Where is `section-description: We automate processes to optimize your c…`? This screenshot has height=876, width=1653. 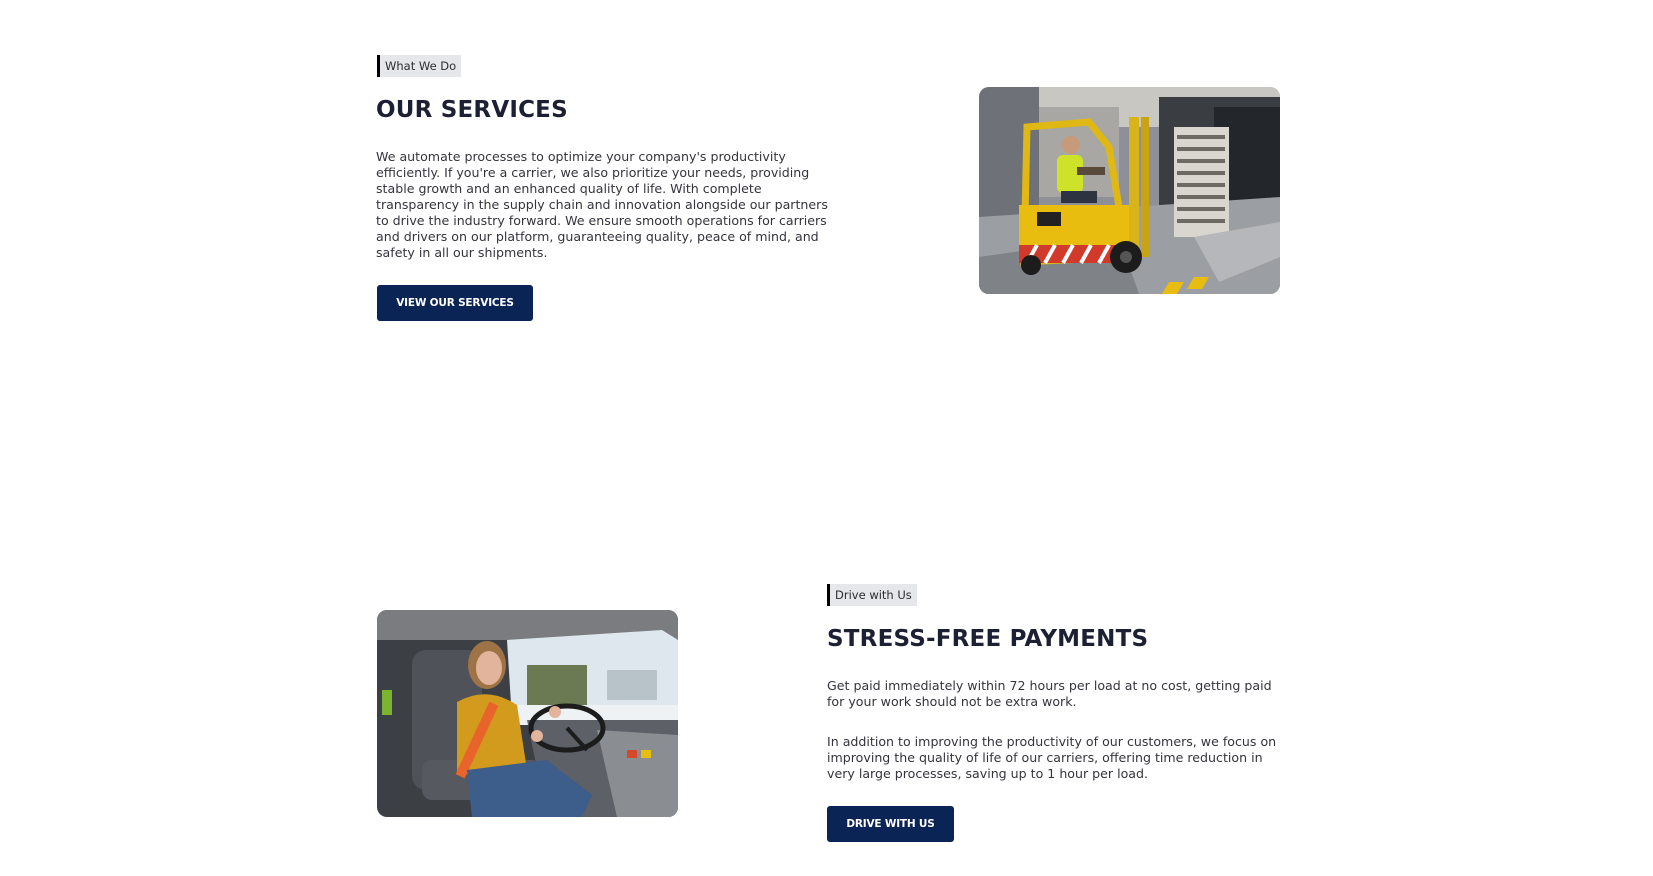 section-description: We automate processes to optimize your c… is located at coordinates (602, 204).